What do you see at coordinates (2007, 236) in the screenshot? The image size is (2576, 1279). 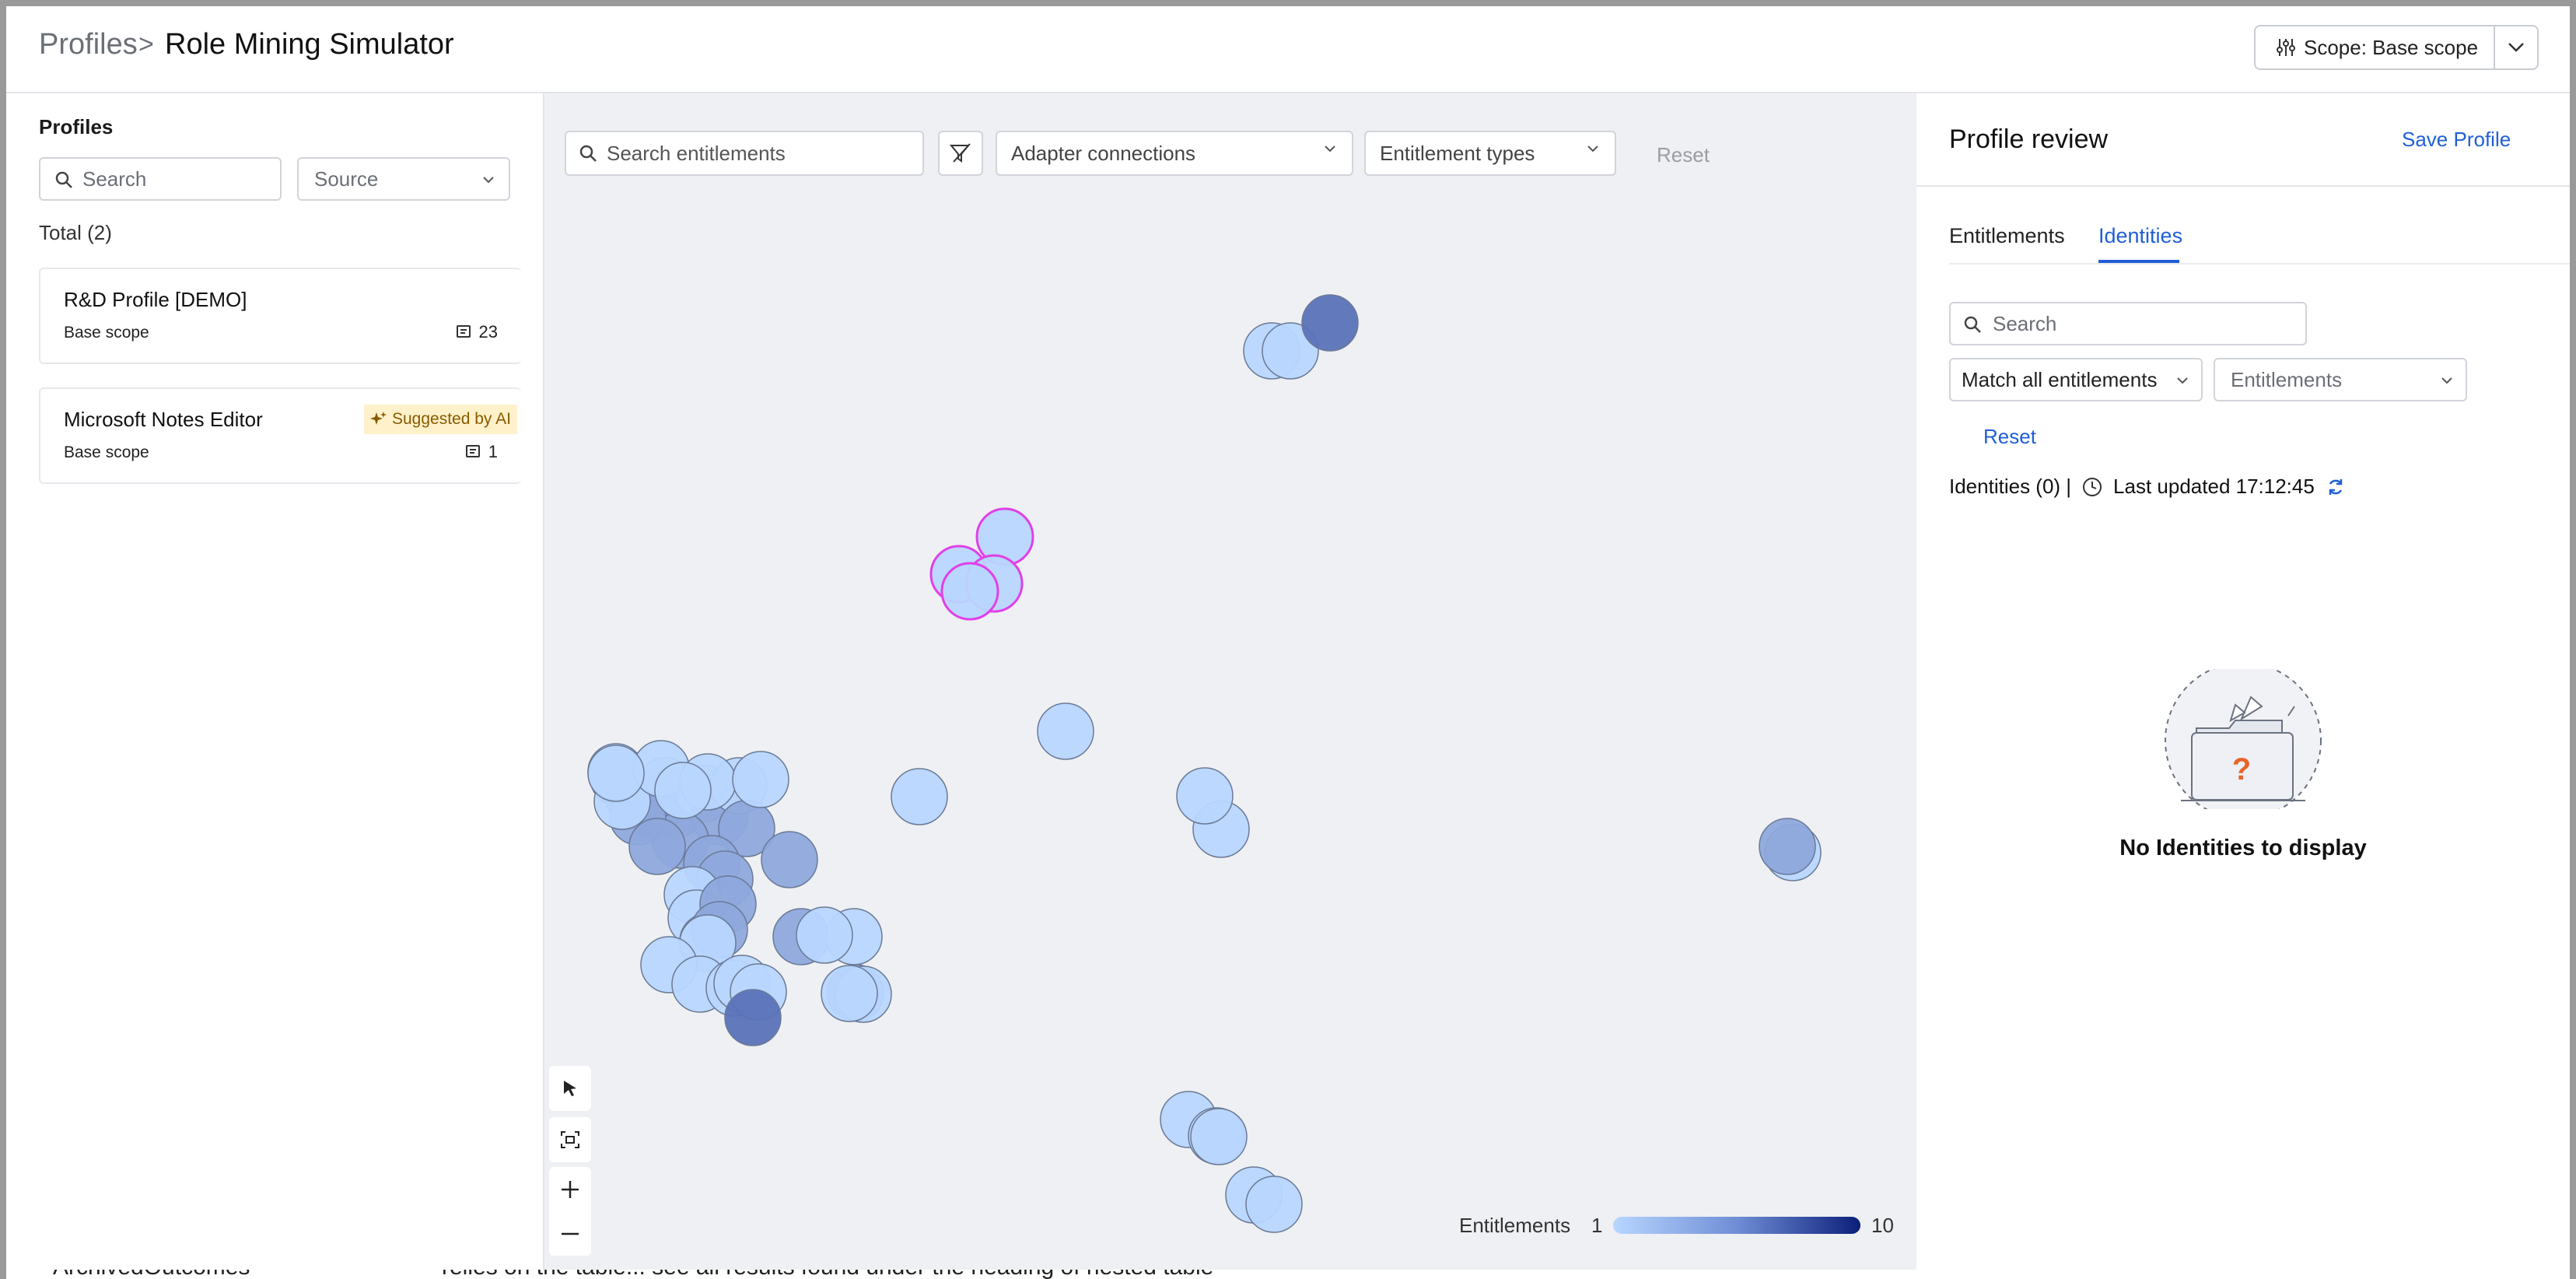 I see `tab-entitlements: Entitlements` at bounding box center [2007, 236].